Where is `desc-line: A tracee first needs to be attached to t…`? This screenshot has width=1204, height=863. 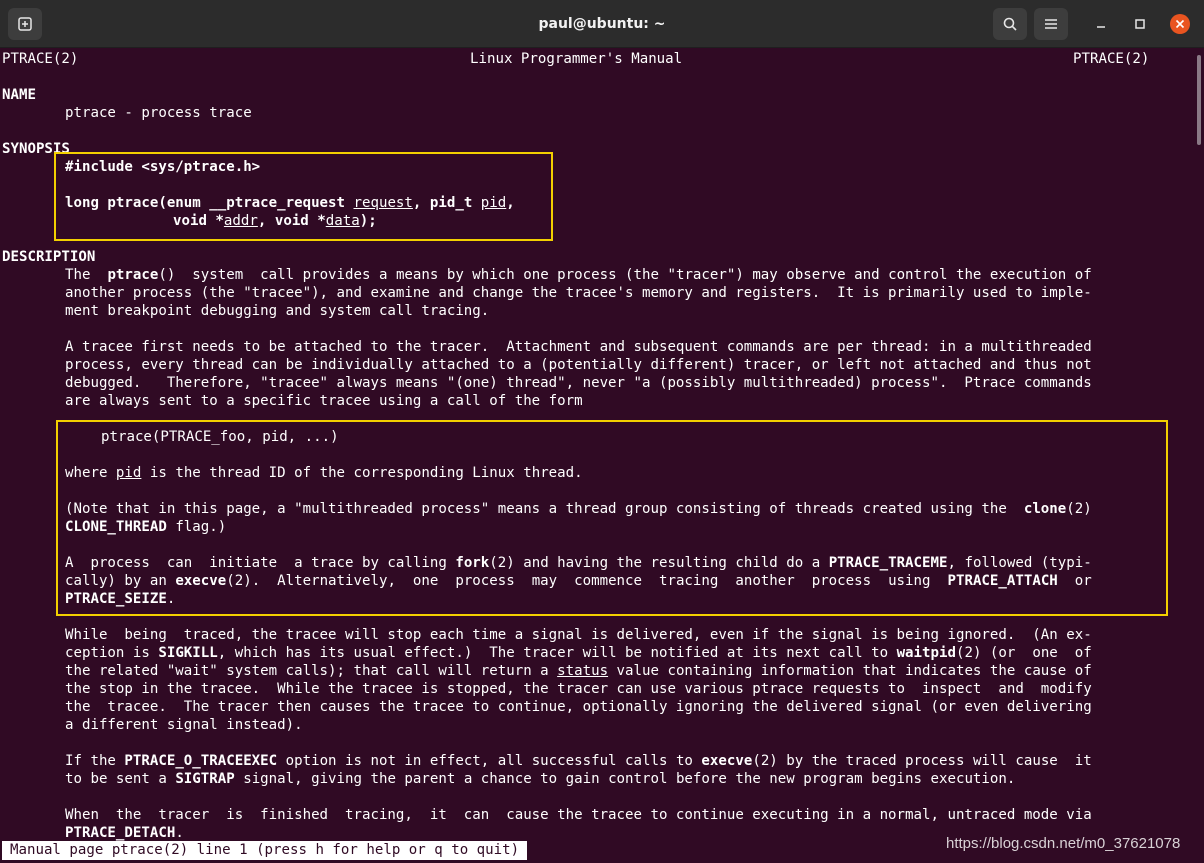
desc-line: A tracee first needs to be attached to t… is located at coordinates (578, 347).